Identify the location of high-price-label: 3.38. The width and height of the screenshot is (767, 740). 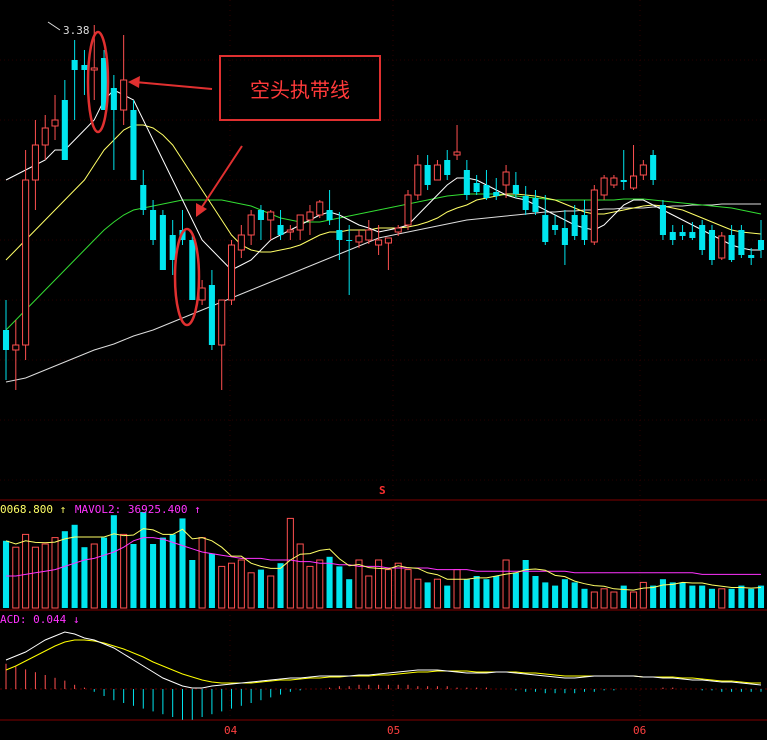
(76, 30).